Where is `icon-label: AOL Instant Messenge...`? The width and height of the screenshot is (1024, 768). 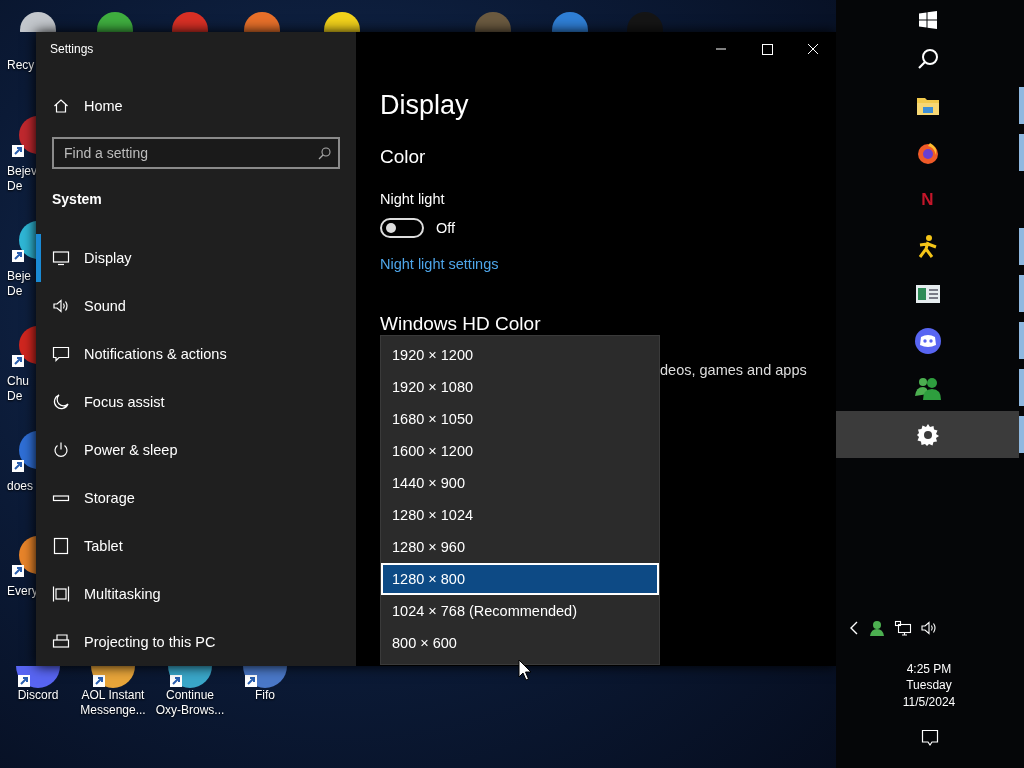
icon-label: AOL Instant Messenge... is located at coordinates (113, 703).